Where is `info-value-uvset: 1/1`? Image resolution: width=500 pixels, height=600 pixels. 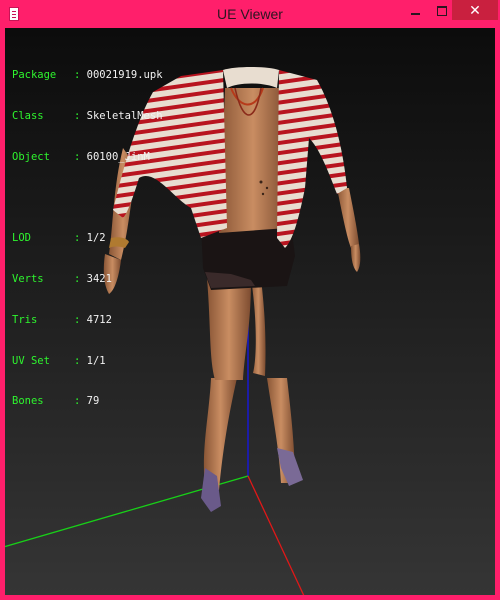
info-value-uvset: 1/1 is located at coordinates (96, 360).